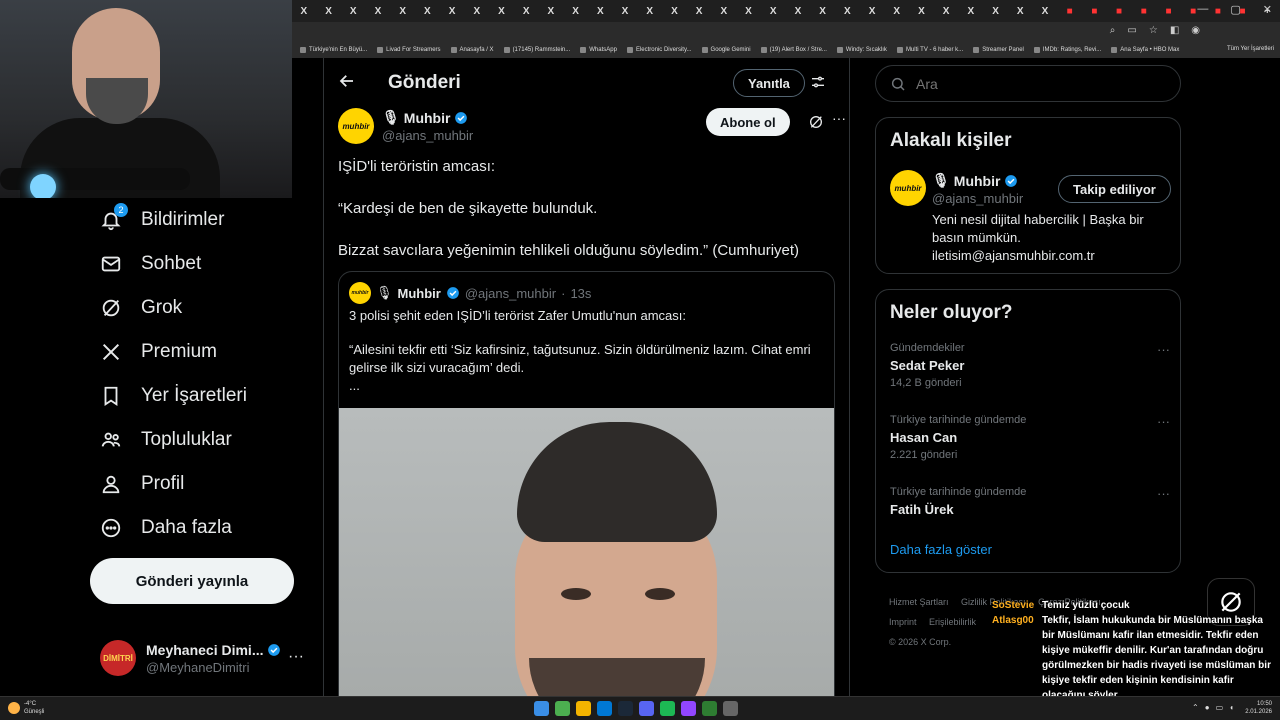  I want to click on nav-item-profile: Profil, so click(205, 484).